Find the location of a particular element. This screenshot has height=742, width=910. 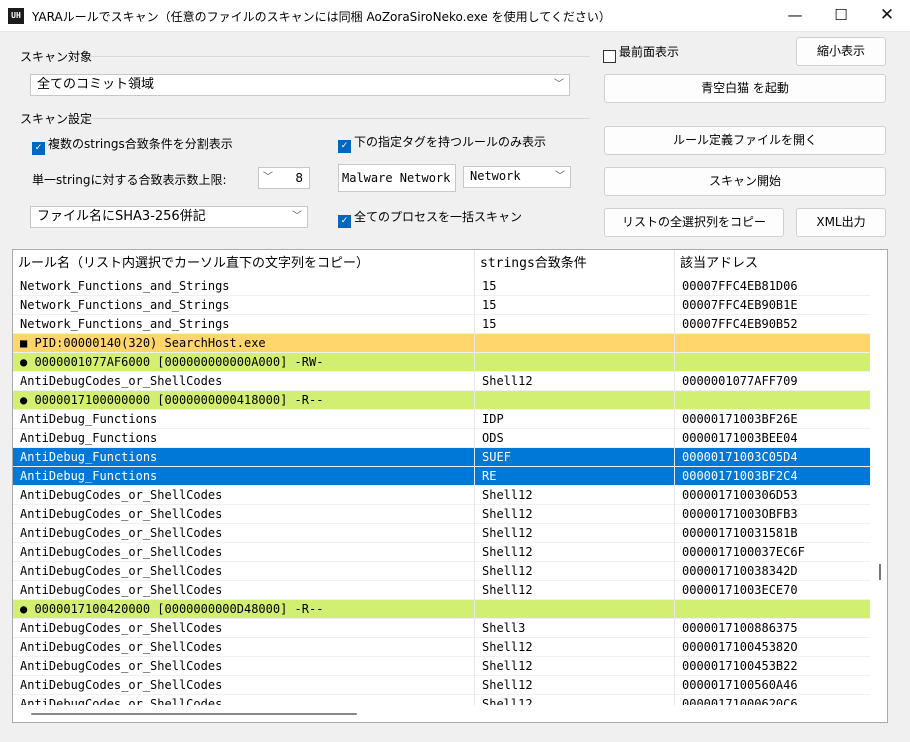

scan-settings-label: スキャン設定 is located at coordinates (56, 119).